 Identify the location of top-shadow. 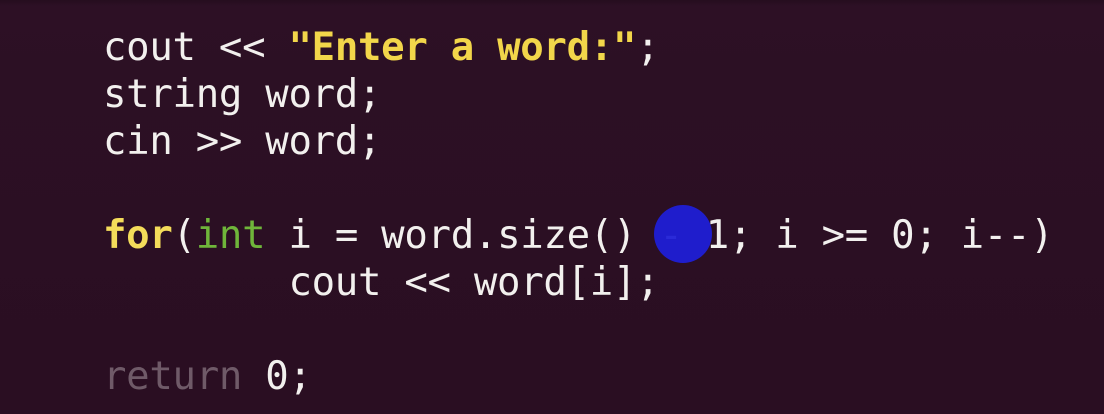
(552, 3).